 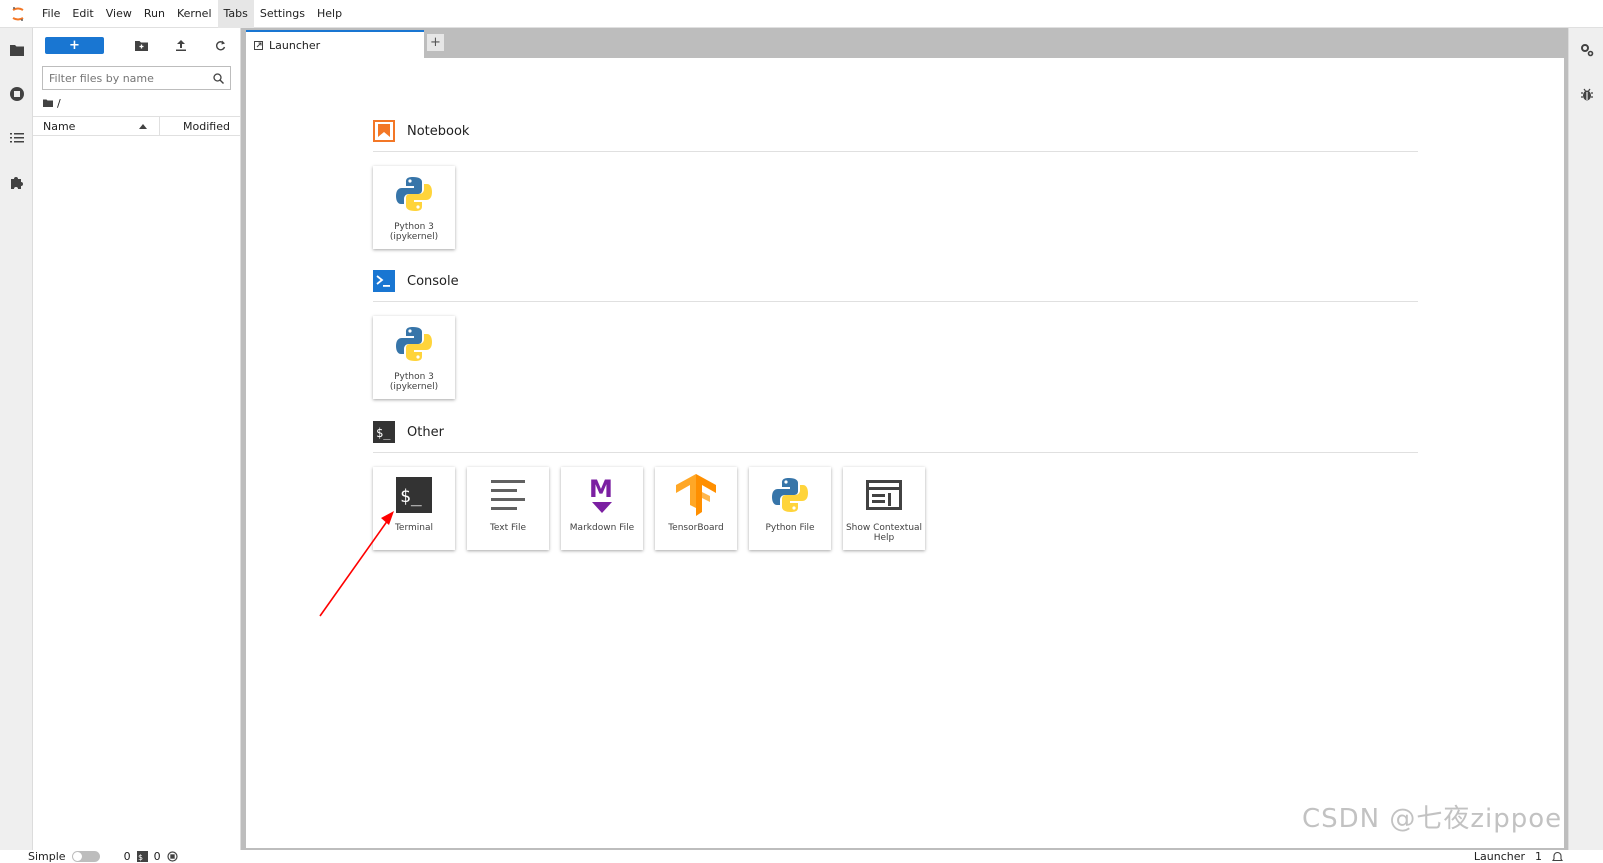 What do you see at coordinates (1585, 439) in the screenshot?
I see `right-sidebar` at bounding box center [1585, 439].